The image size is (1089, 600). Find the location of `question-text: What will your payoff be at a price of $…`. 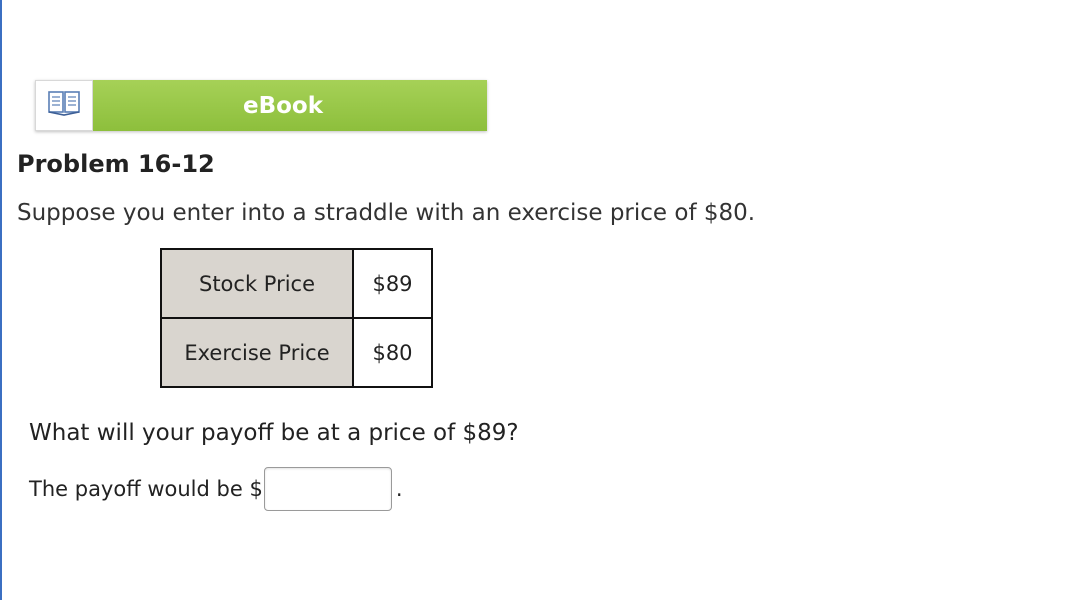

question-text: What will your payoff be at a price of $… is located at coordinates (274, 433).